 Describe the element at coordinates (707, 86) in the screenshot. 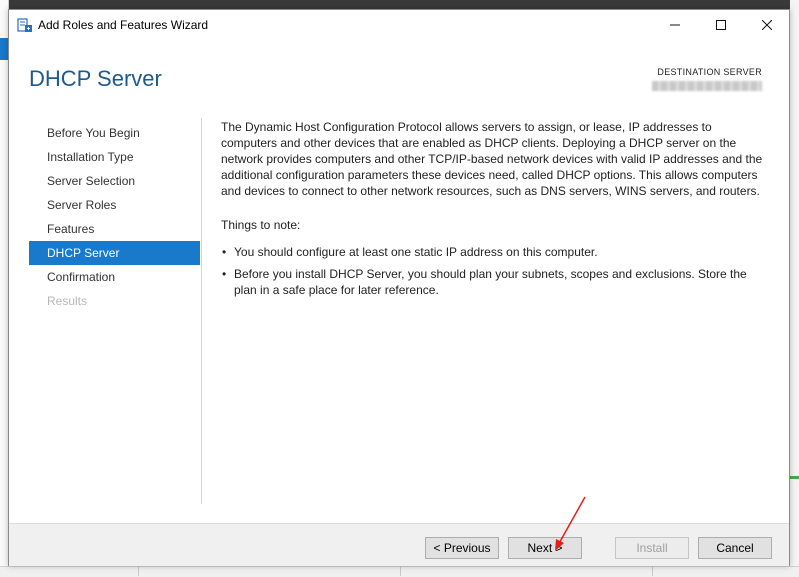

I see `destination-server-name-redacted` at that location.